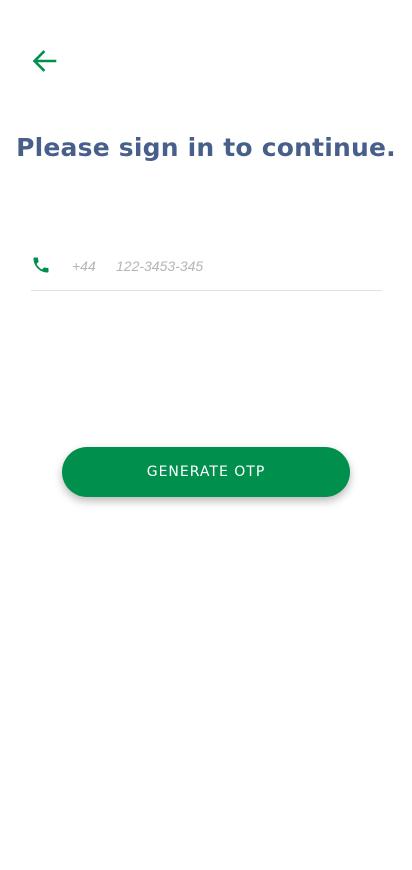  I want to click on page-title: Please sign in to continue., so click(206, 147).